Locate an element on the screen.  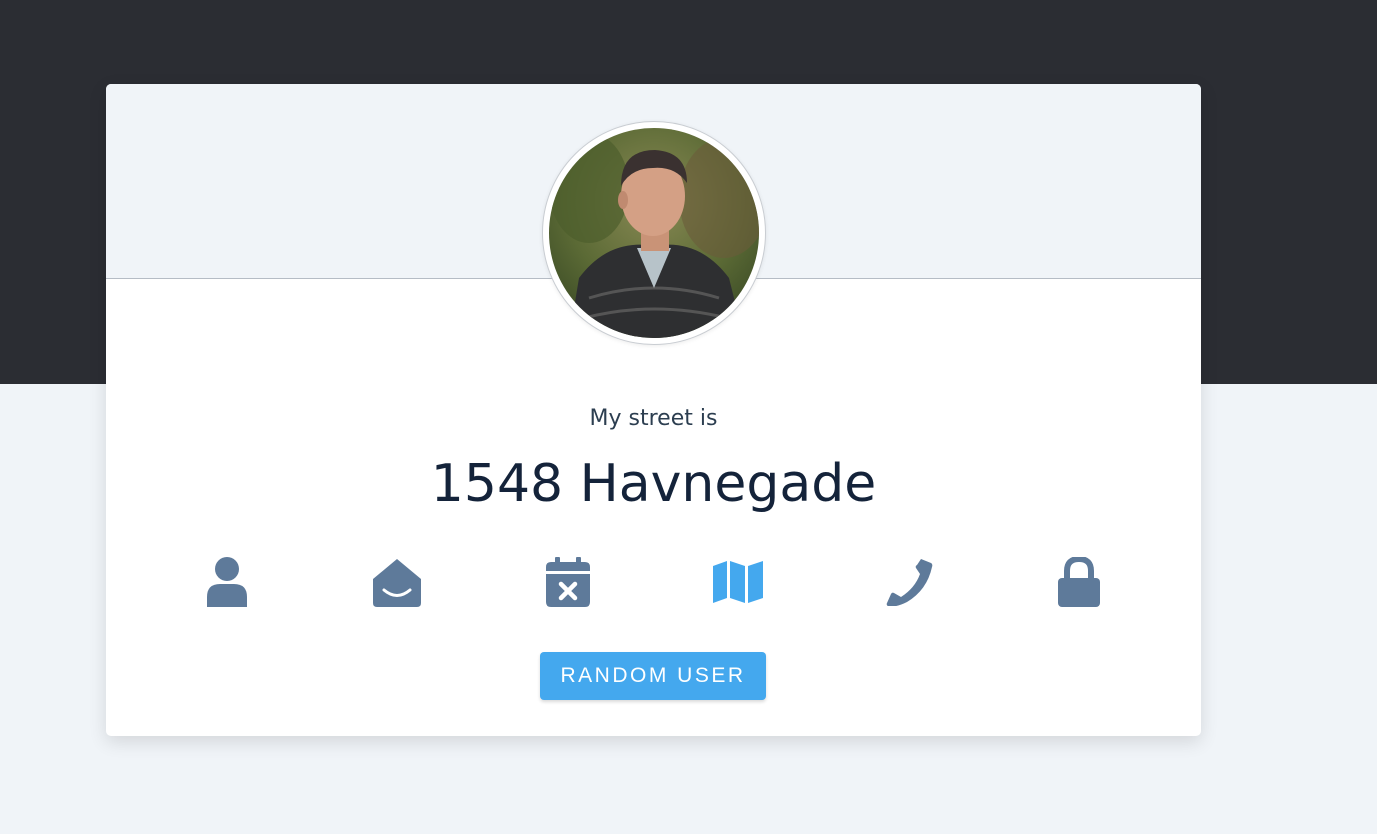
address-icon-button is located at coordinates (738, 582).